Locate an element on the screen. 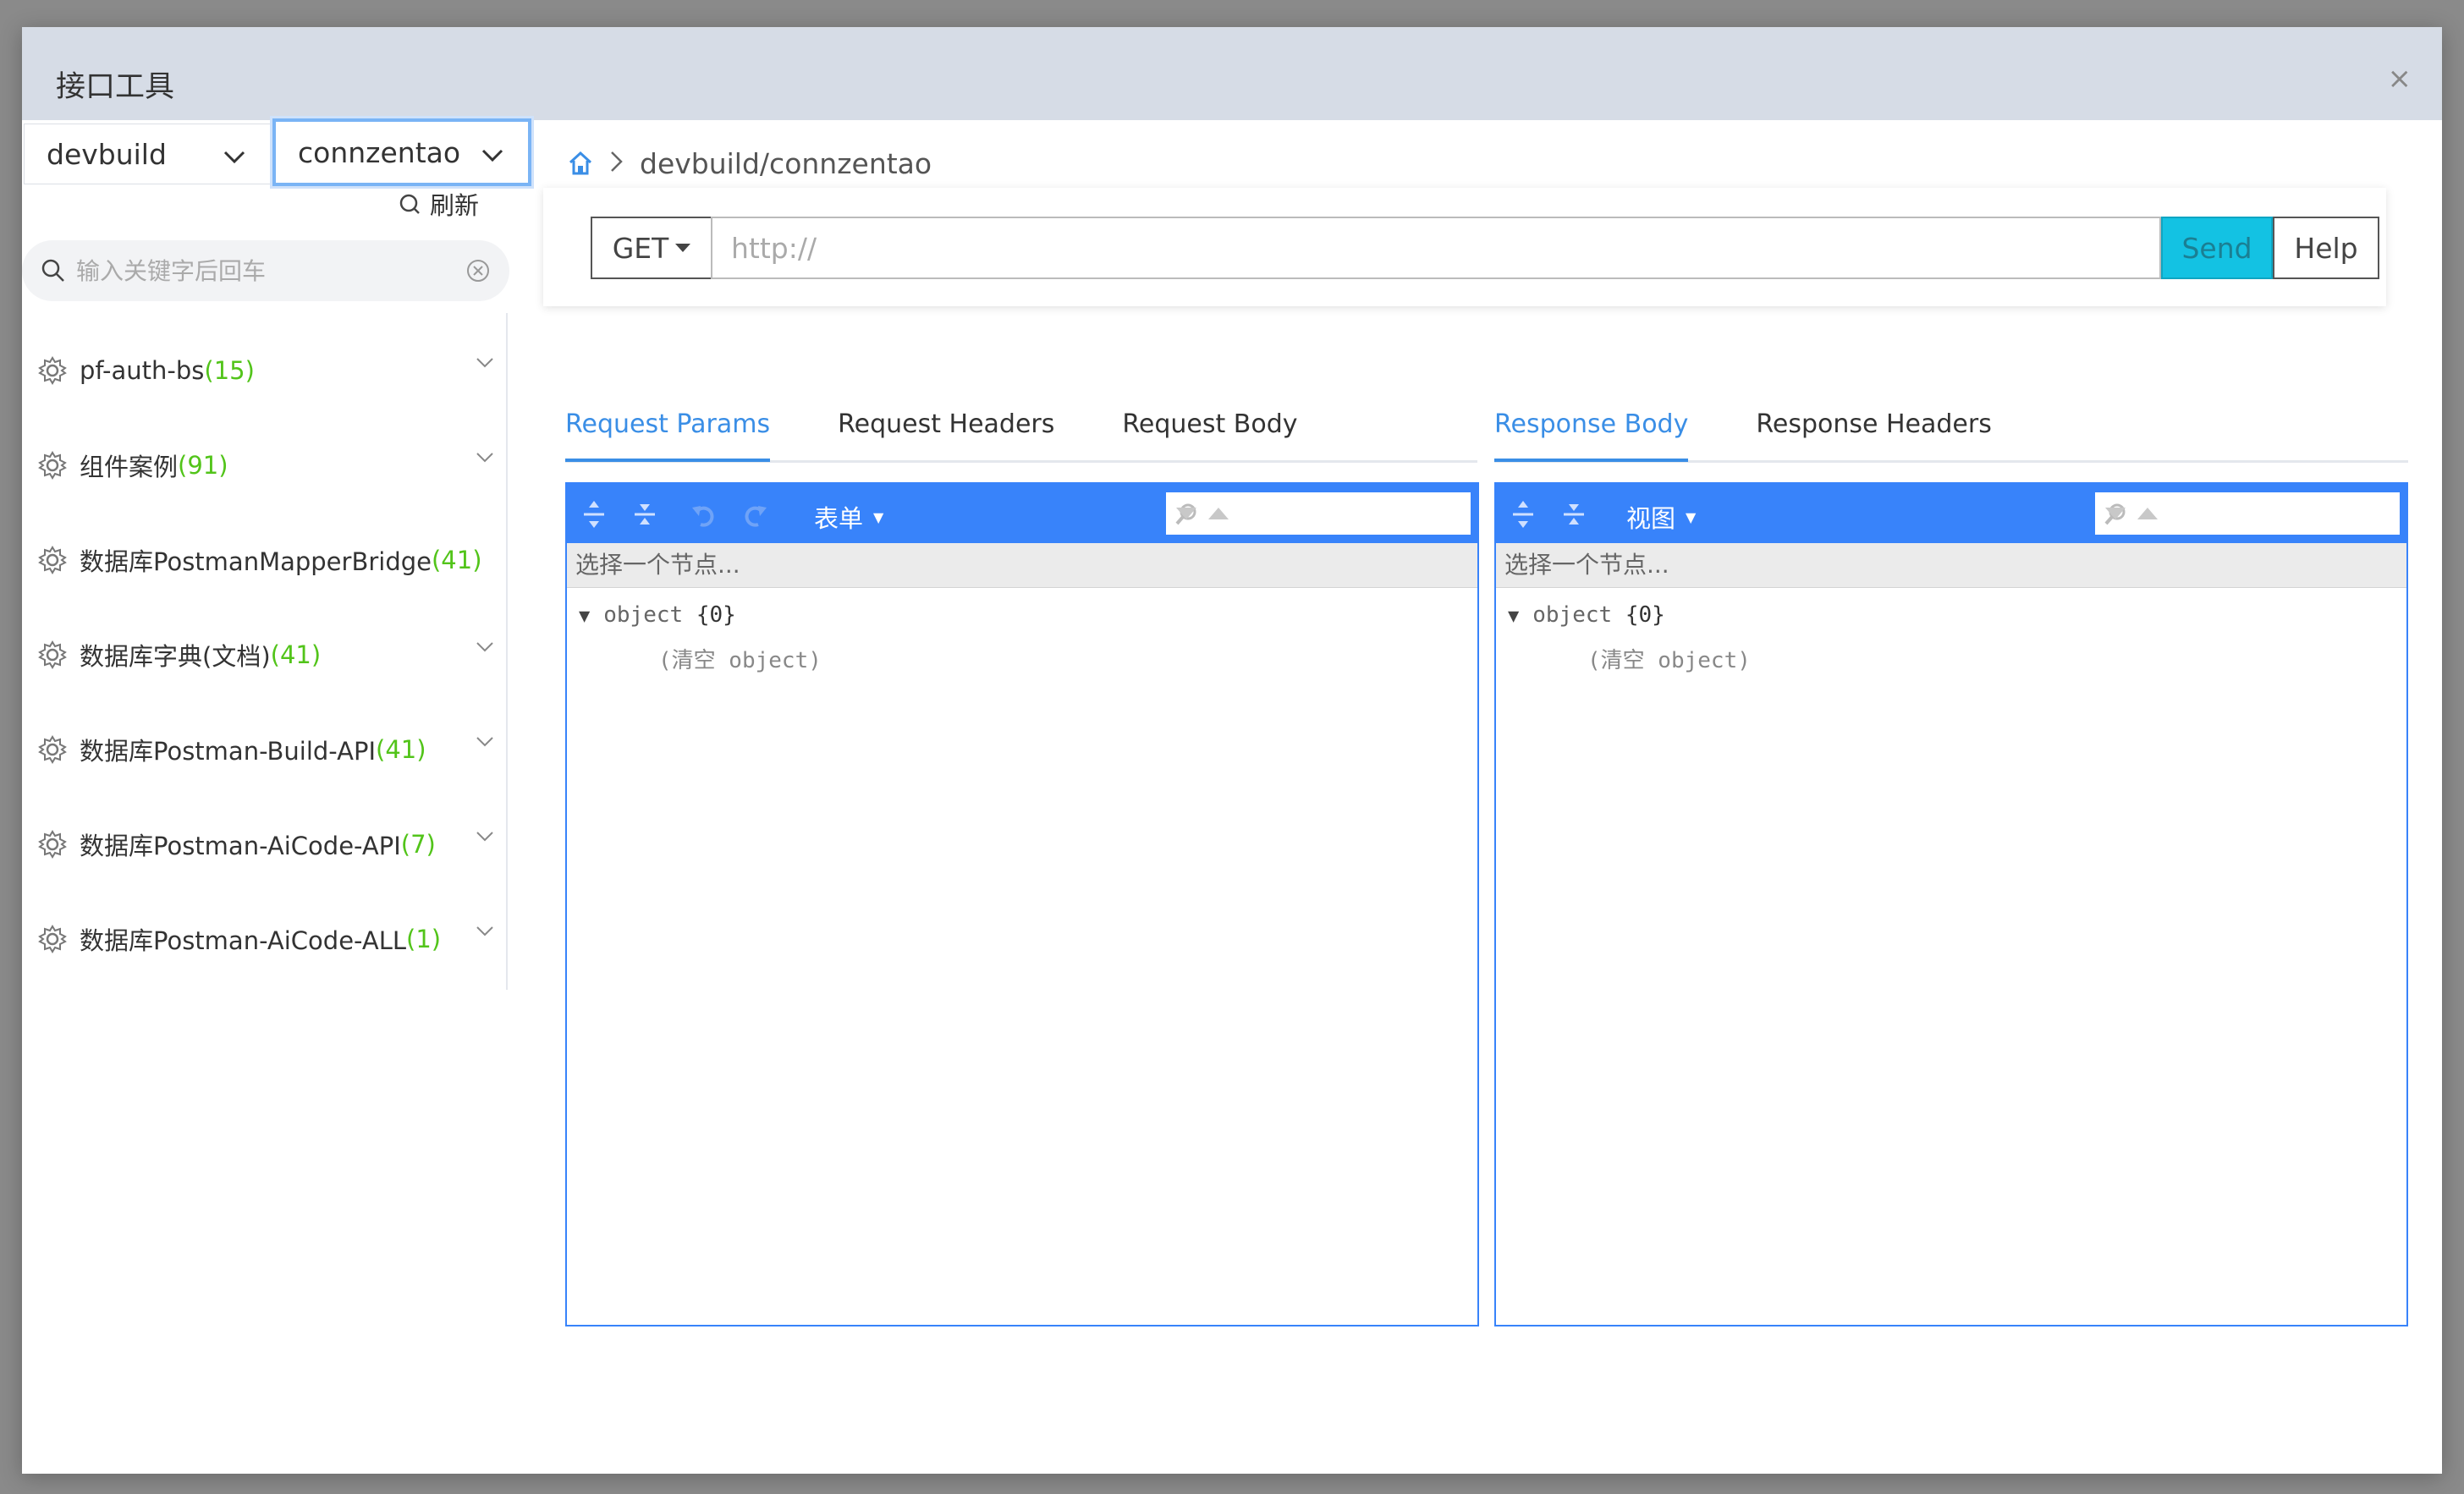 The height and width of the screenshot is (1494, 2464). refresh-icon is located at coordinates (410, 204).